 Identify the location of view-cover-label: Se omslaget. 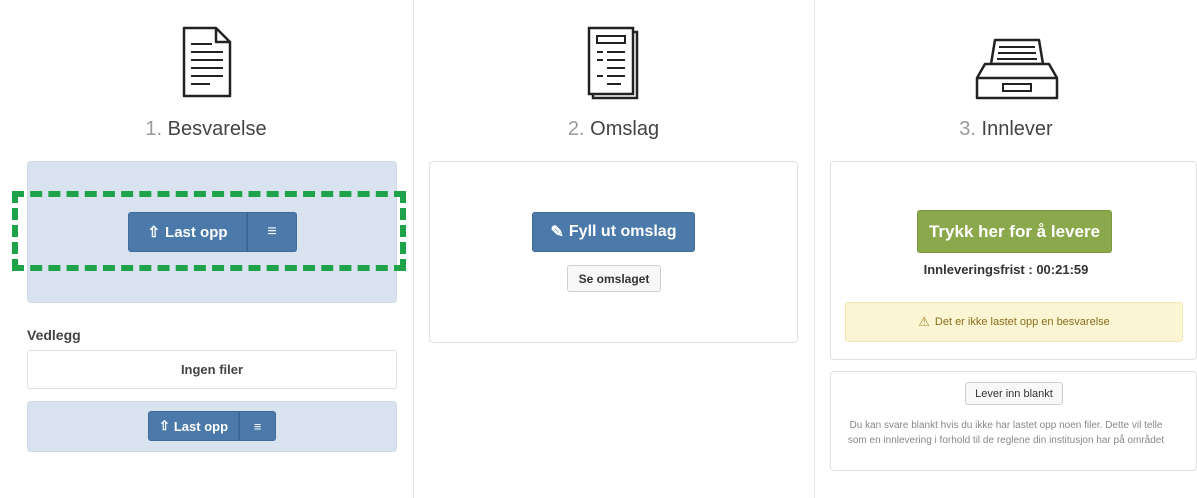
(614, 278).